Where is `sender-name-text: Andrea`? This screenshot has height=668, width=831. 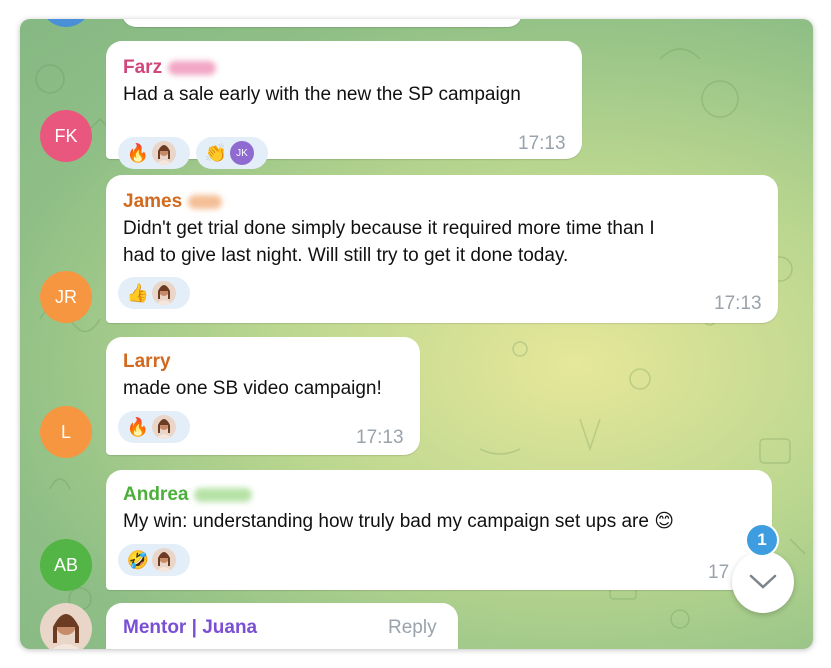 sender-name-text: Andrea is located at coordinates (155, 494).